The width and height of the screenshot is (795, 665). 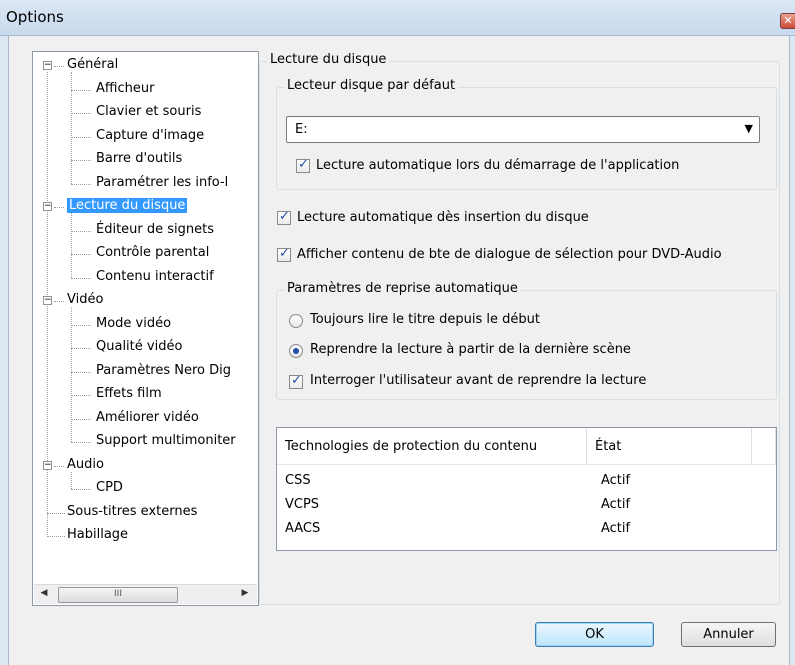 I want to click on resume-last-scene-radio, so click(x=296, y=351).